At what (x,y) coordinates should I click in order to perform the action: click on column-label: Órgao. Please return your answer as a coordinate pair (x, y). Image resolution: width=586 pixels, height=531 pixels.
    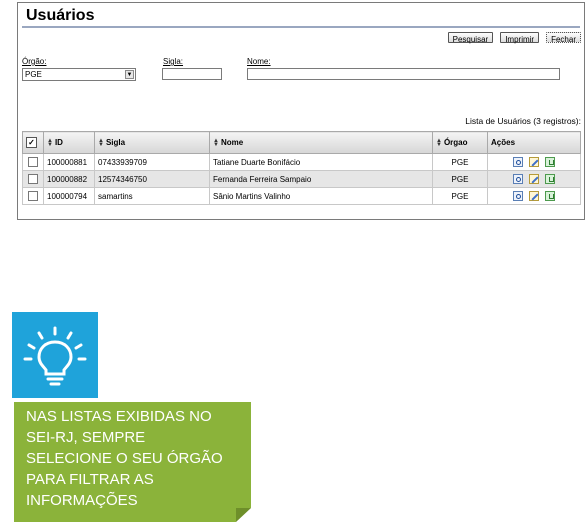
    Looking at the image, I should click on (455, 142).